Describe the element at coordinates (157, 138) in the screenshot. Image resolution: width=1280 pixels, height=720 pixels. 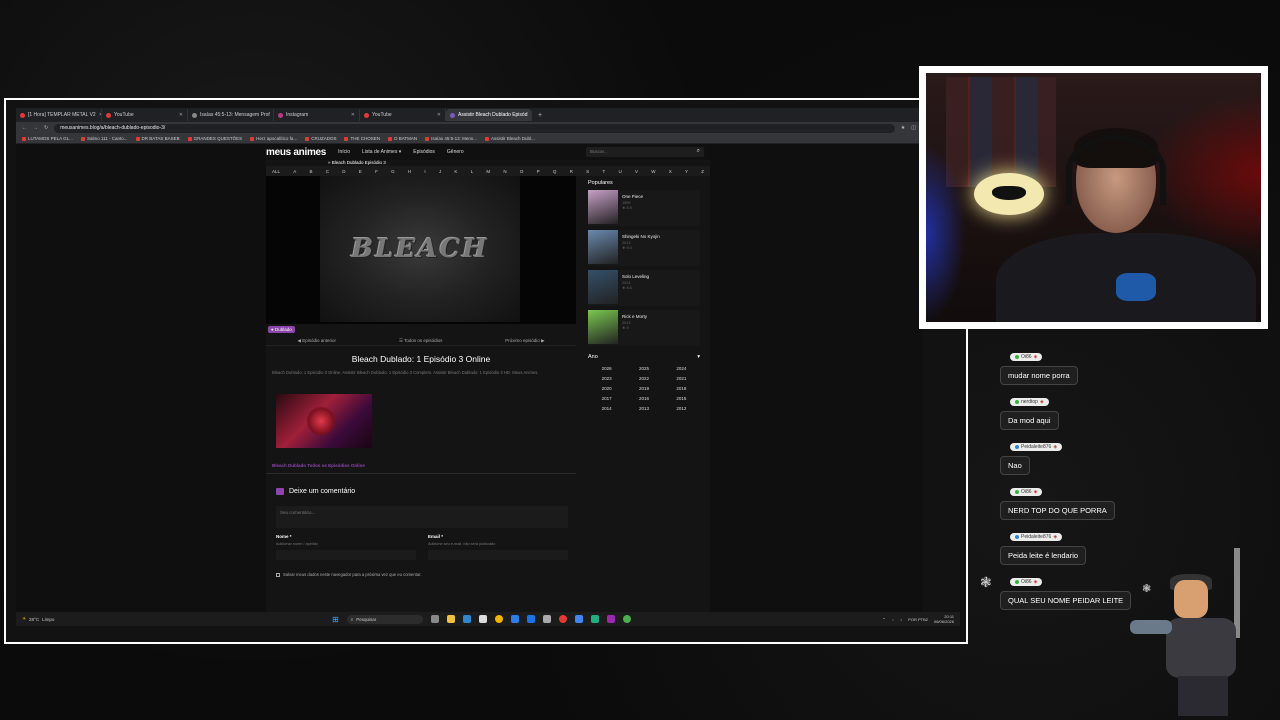
I see `bookmark-item: DR BATAS BASEB` at that location.